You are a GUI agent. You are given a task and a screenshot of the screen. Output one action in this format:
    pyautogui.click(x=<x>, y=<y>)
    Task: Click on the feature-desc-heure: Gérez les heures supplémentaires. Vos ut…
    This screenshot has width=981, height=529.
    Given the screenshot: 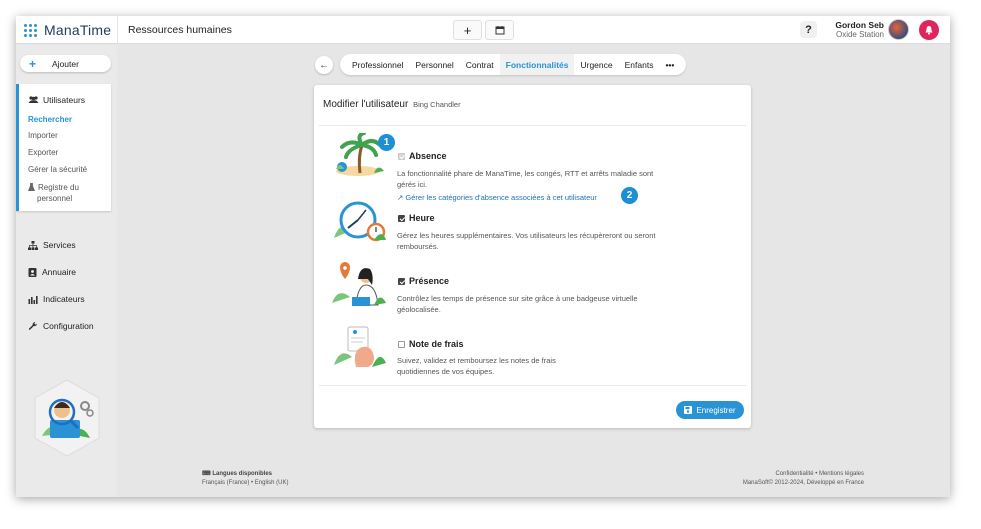 What is the action you would take?
    pyautogui.click(x=526, y=241)
    